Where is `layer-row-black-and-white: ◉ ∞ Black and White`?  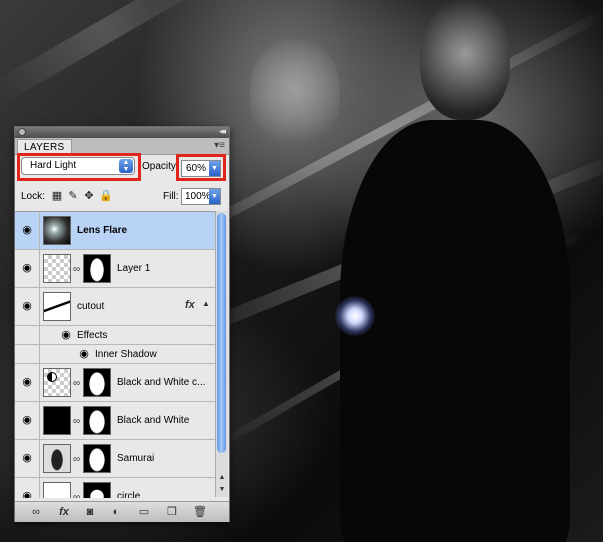
layer-row-black-and-white: ◉ ∞ Black and White is located at coordinates (115, 421).